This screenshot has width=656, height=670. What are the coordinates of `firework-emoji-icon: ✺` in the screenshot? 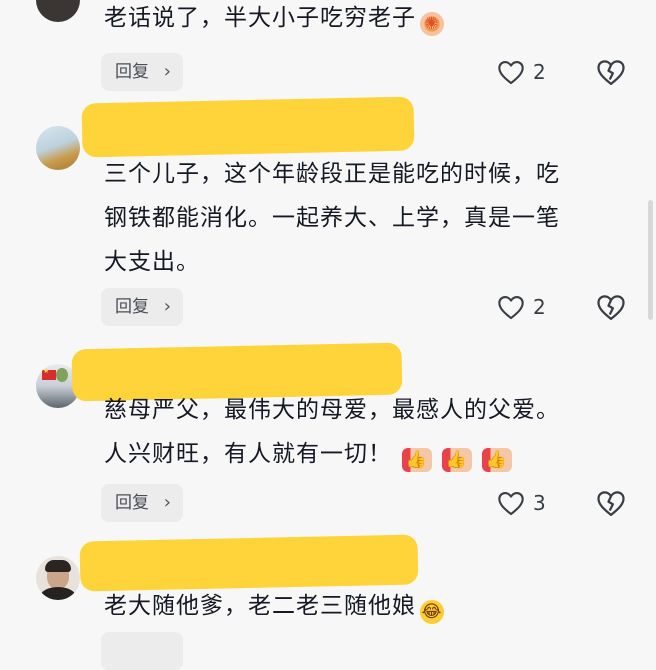 It's located at (432, 24).